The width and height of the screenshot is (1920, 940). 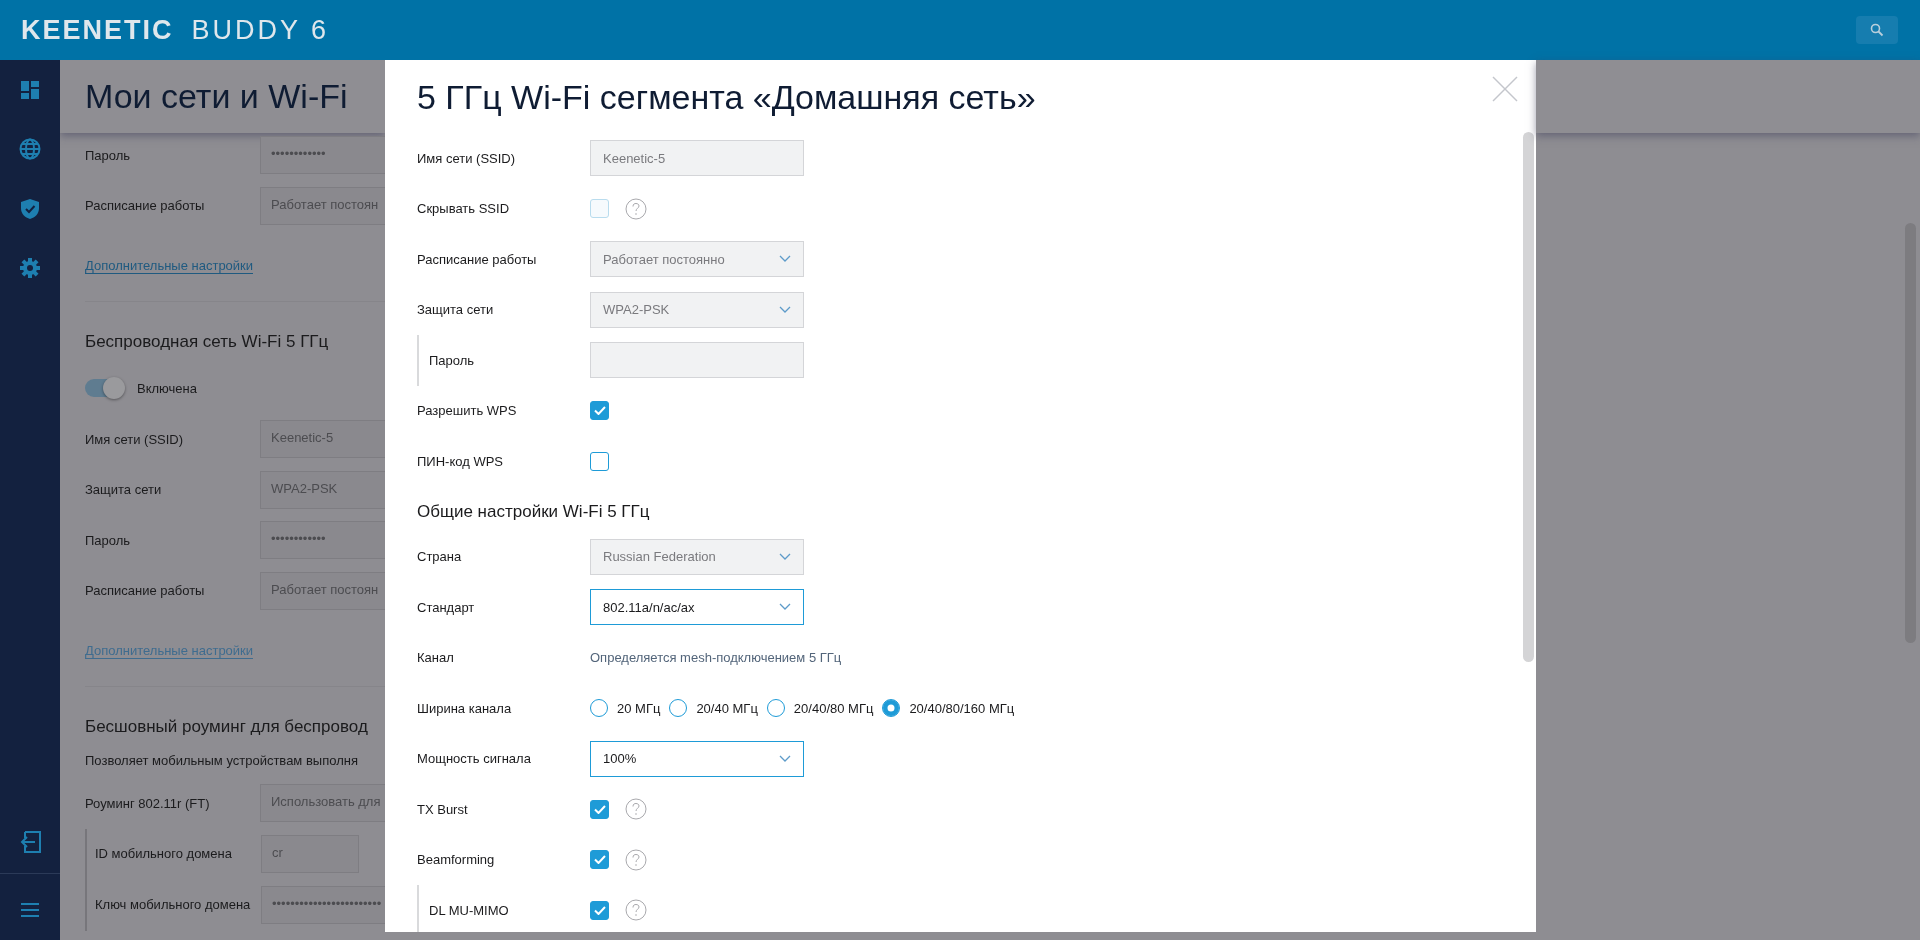 I want to click on radio-label: 20/40/80 МГц, so click(x=833, y=708).